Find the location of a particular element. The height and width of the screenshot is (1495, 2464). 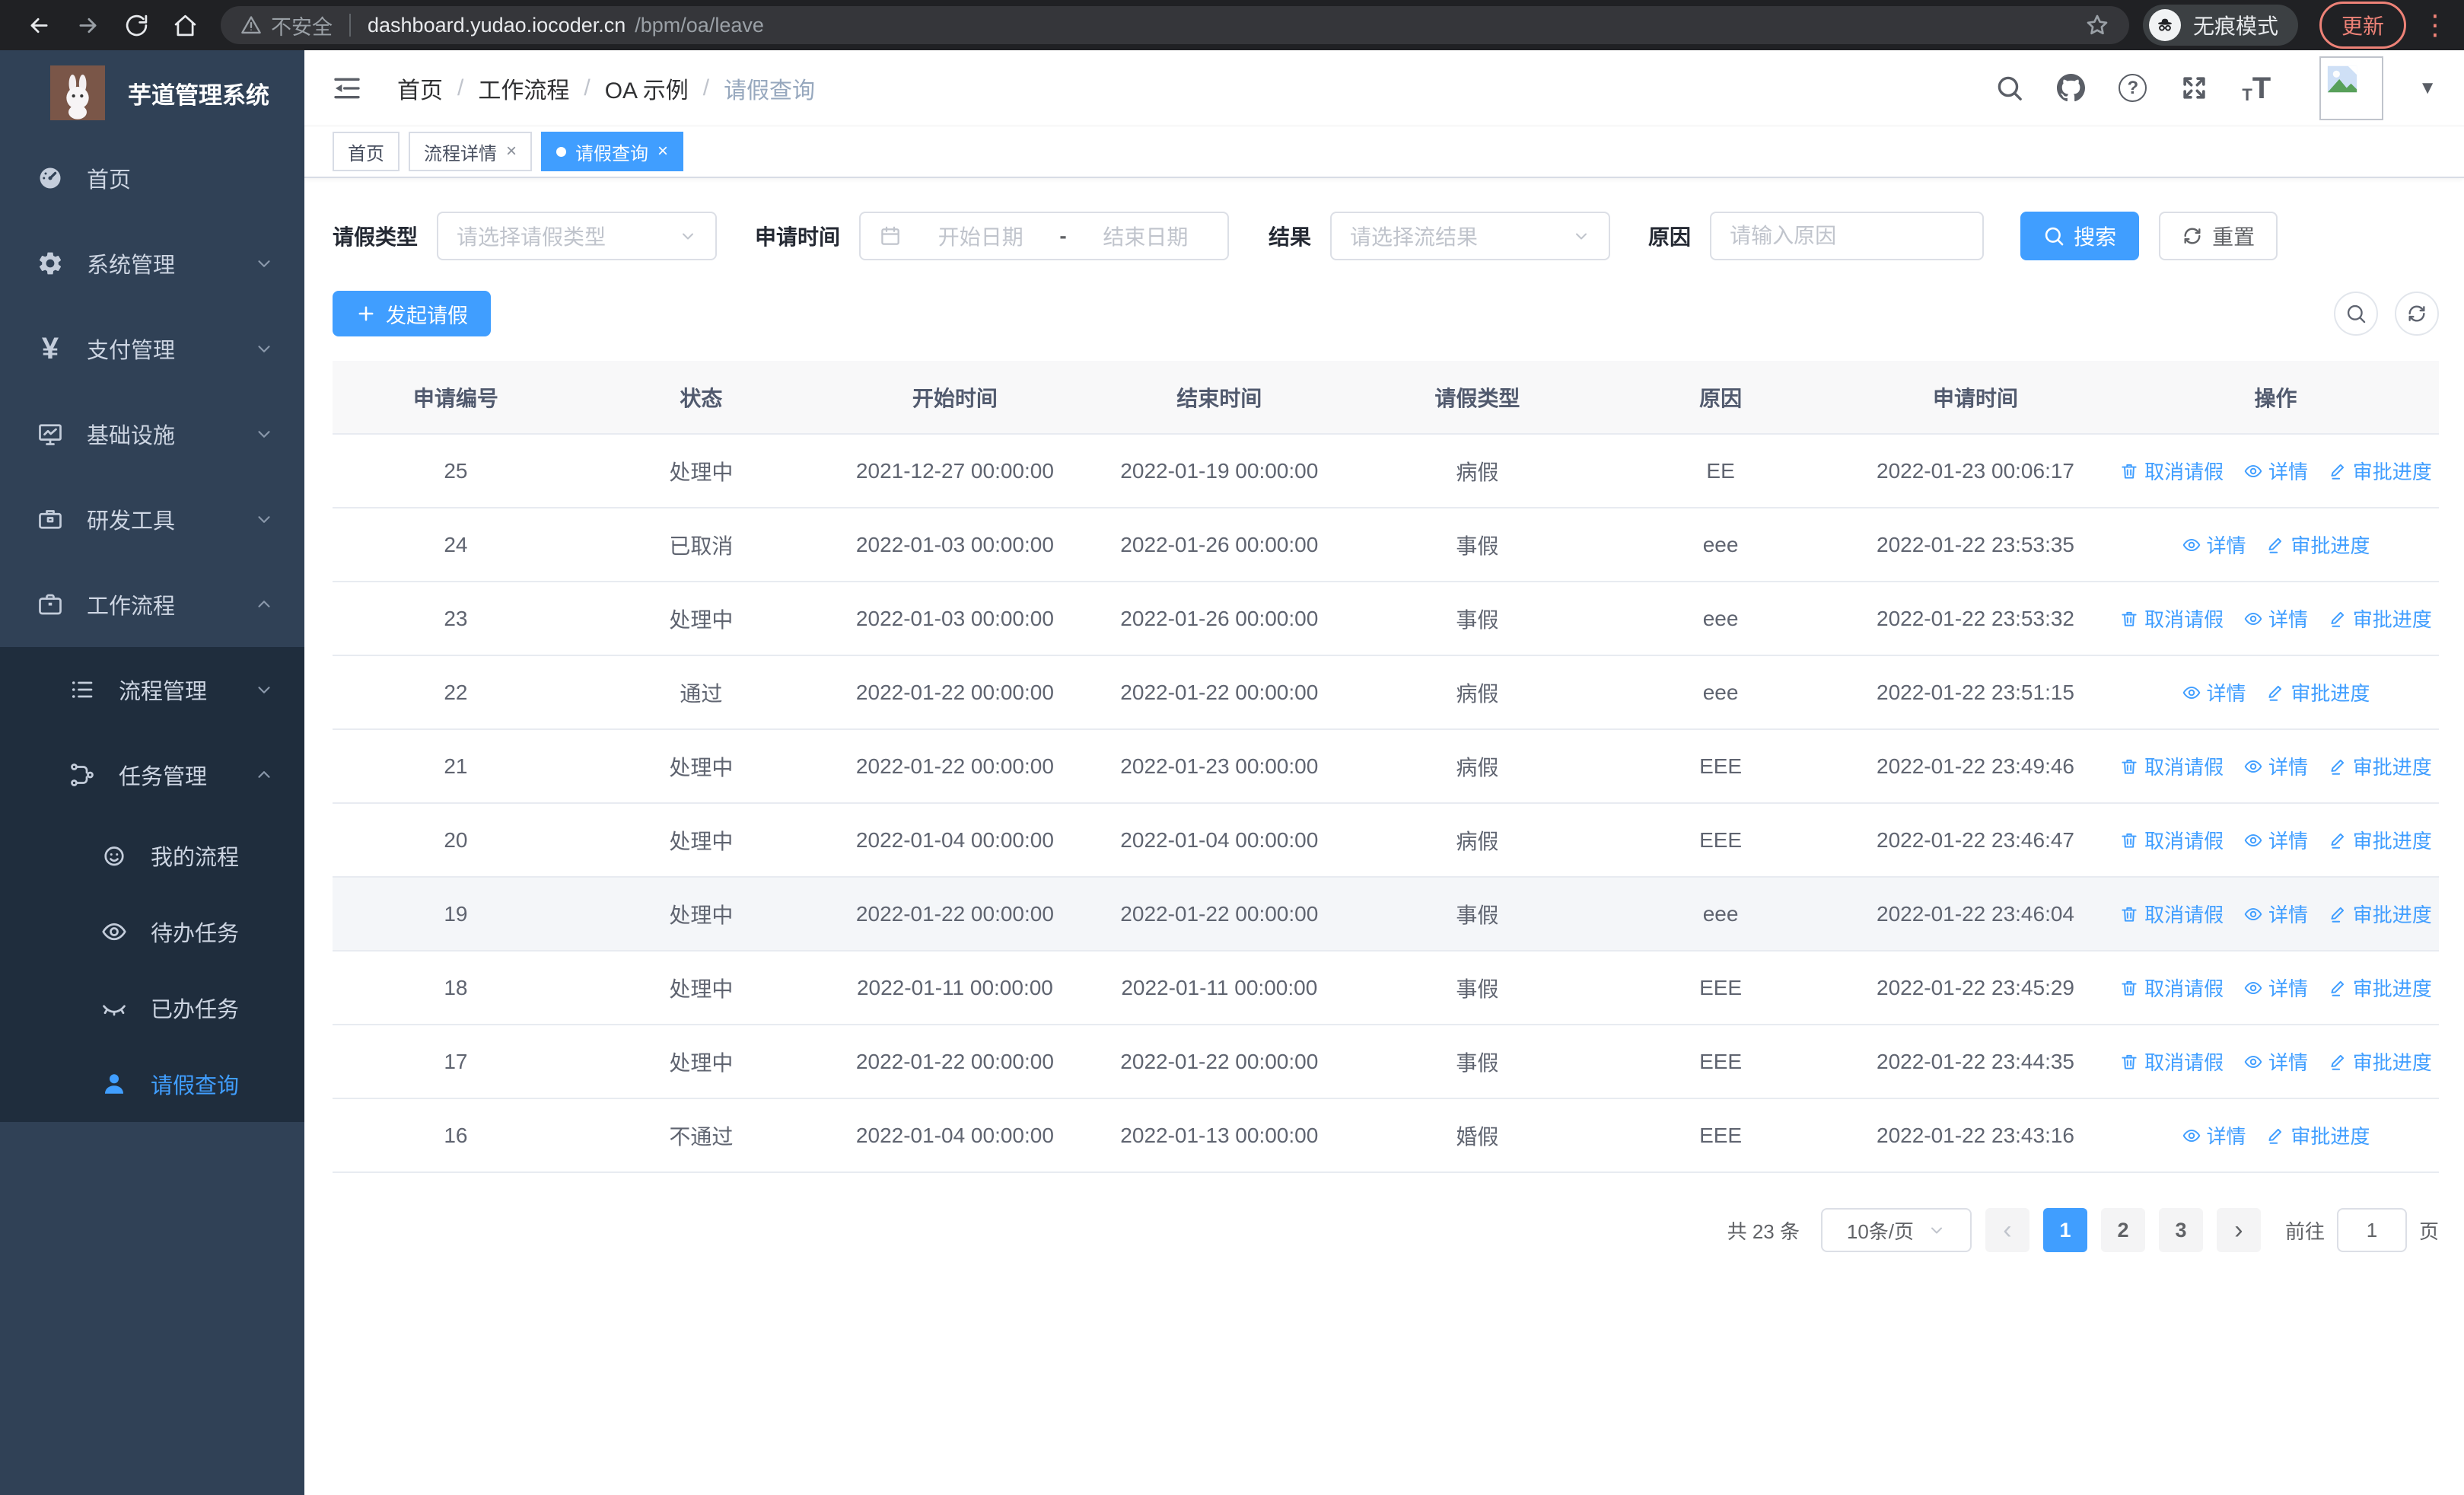

cell-start-time: 2022-01-03 00:00:00 is located at coordinates (955, 544).